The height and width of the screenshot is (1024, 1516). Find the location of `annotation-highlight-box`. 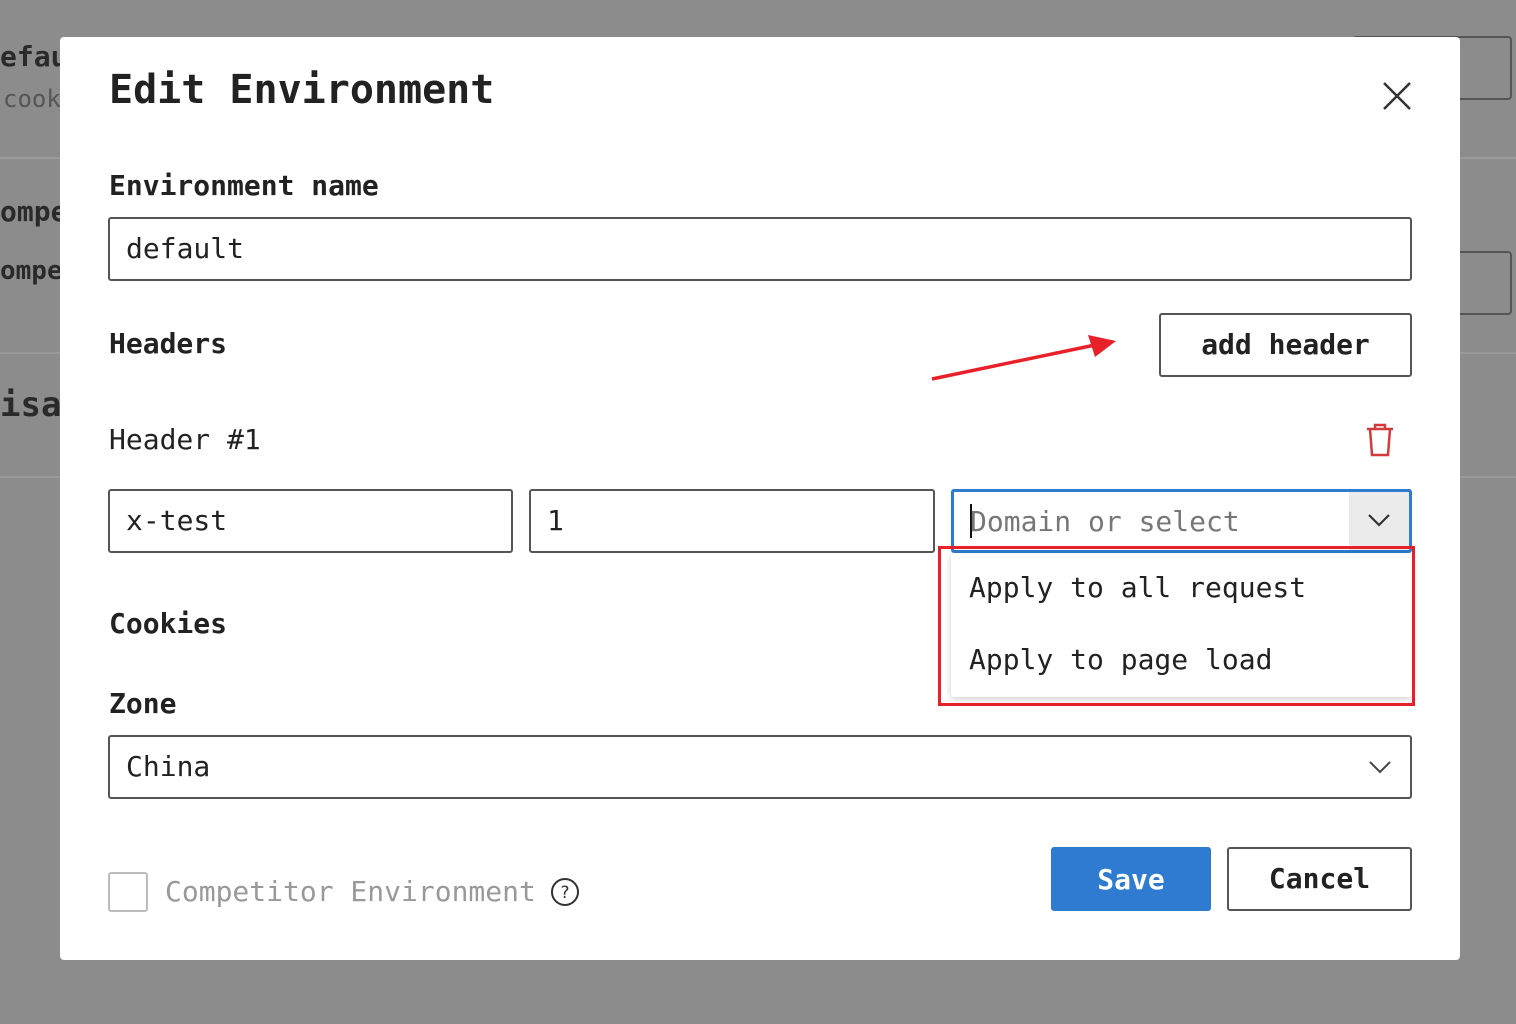

annotation-highlight-box is located at coordinates (1176, 626).